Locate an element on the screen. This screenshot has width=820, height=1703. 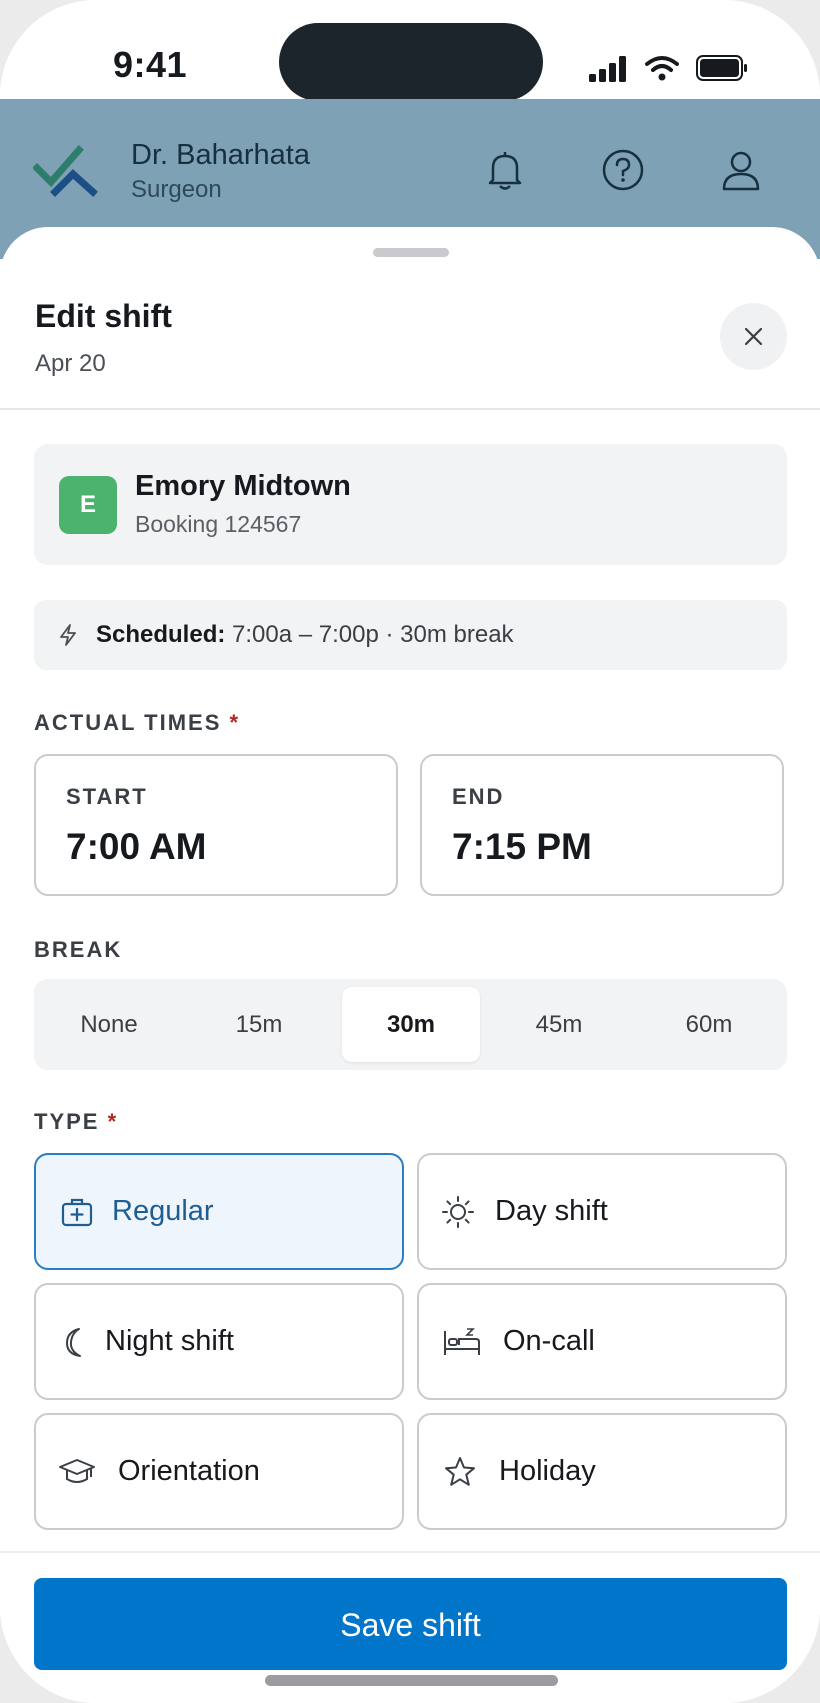
facility-avatar: E is located at coordinates (88, 505).